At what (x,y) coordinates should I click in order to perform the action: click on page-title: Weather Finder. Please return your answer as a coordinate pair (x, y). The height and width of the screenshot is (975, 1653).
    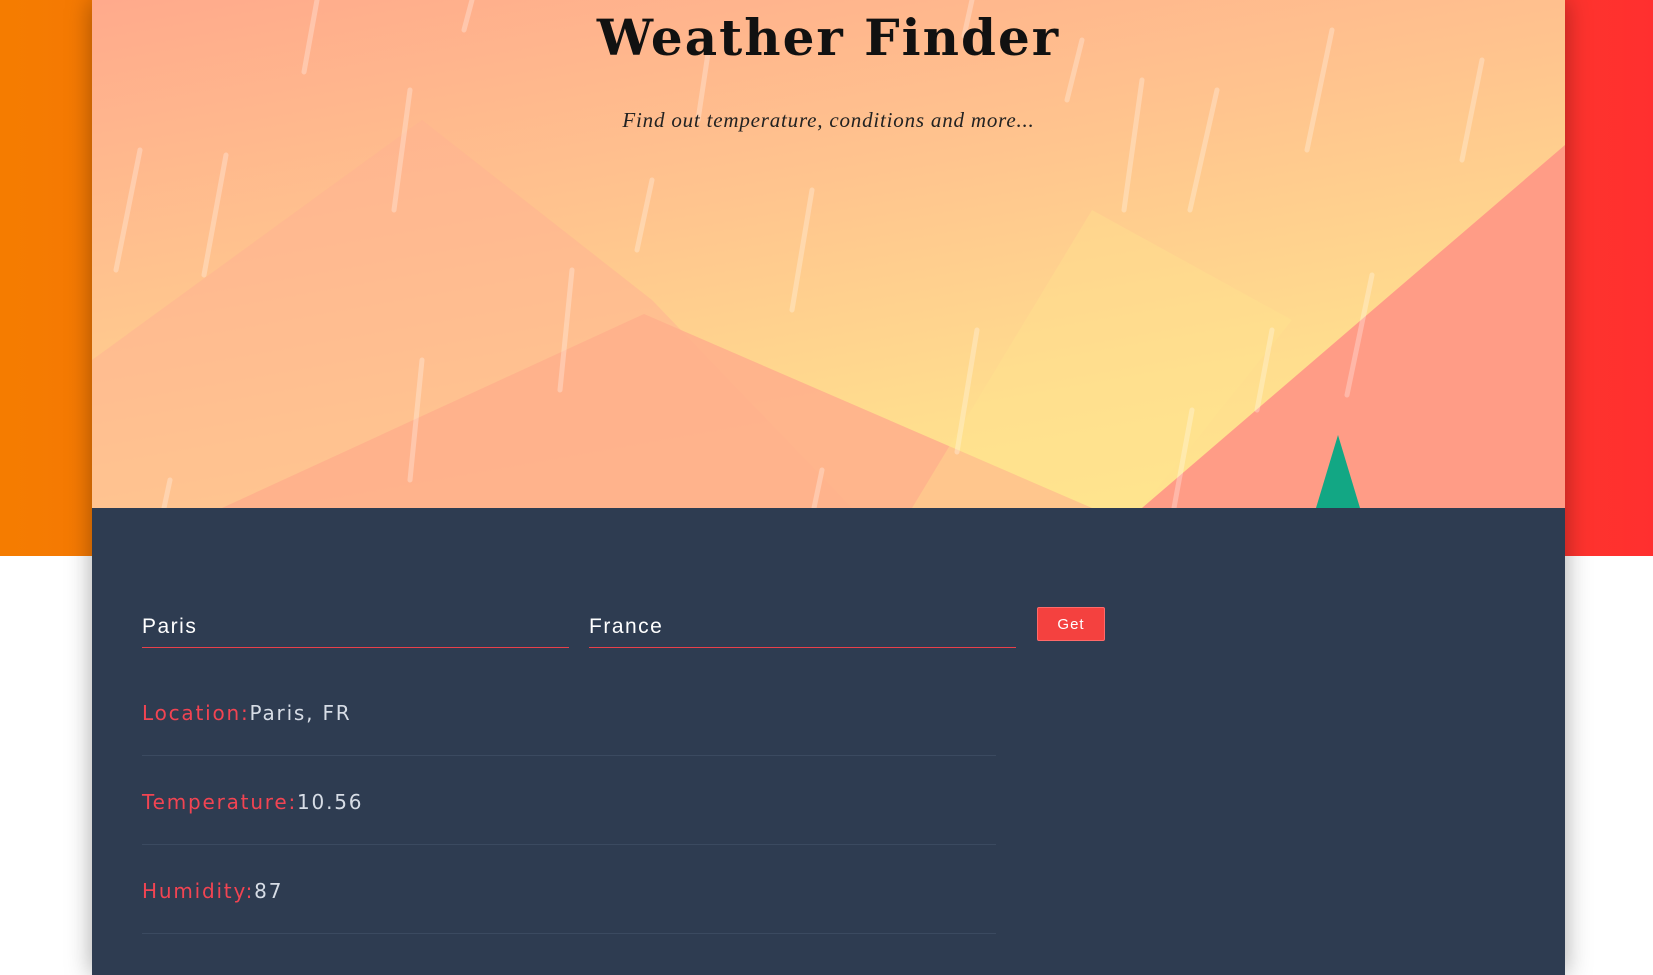
    Looking at the image, I should click on (828, 37).